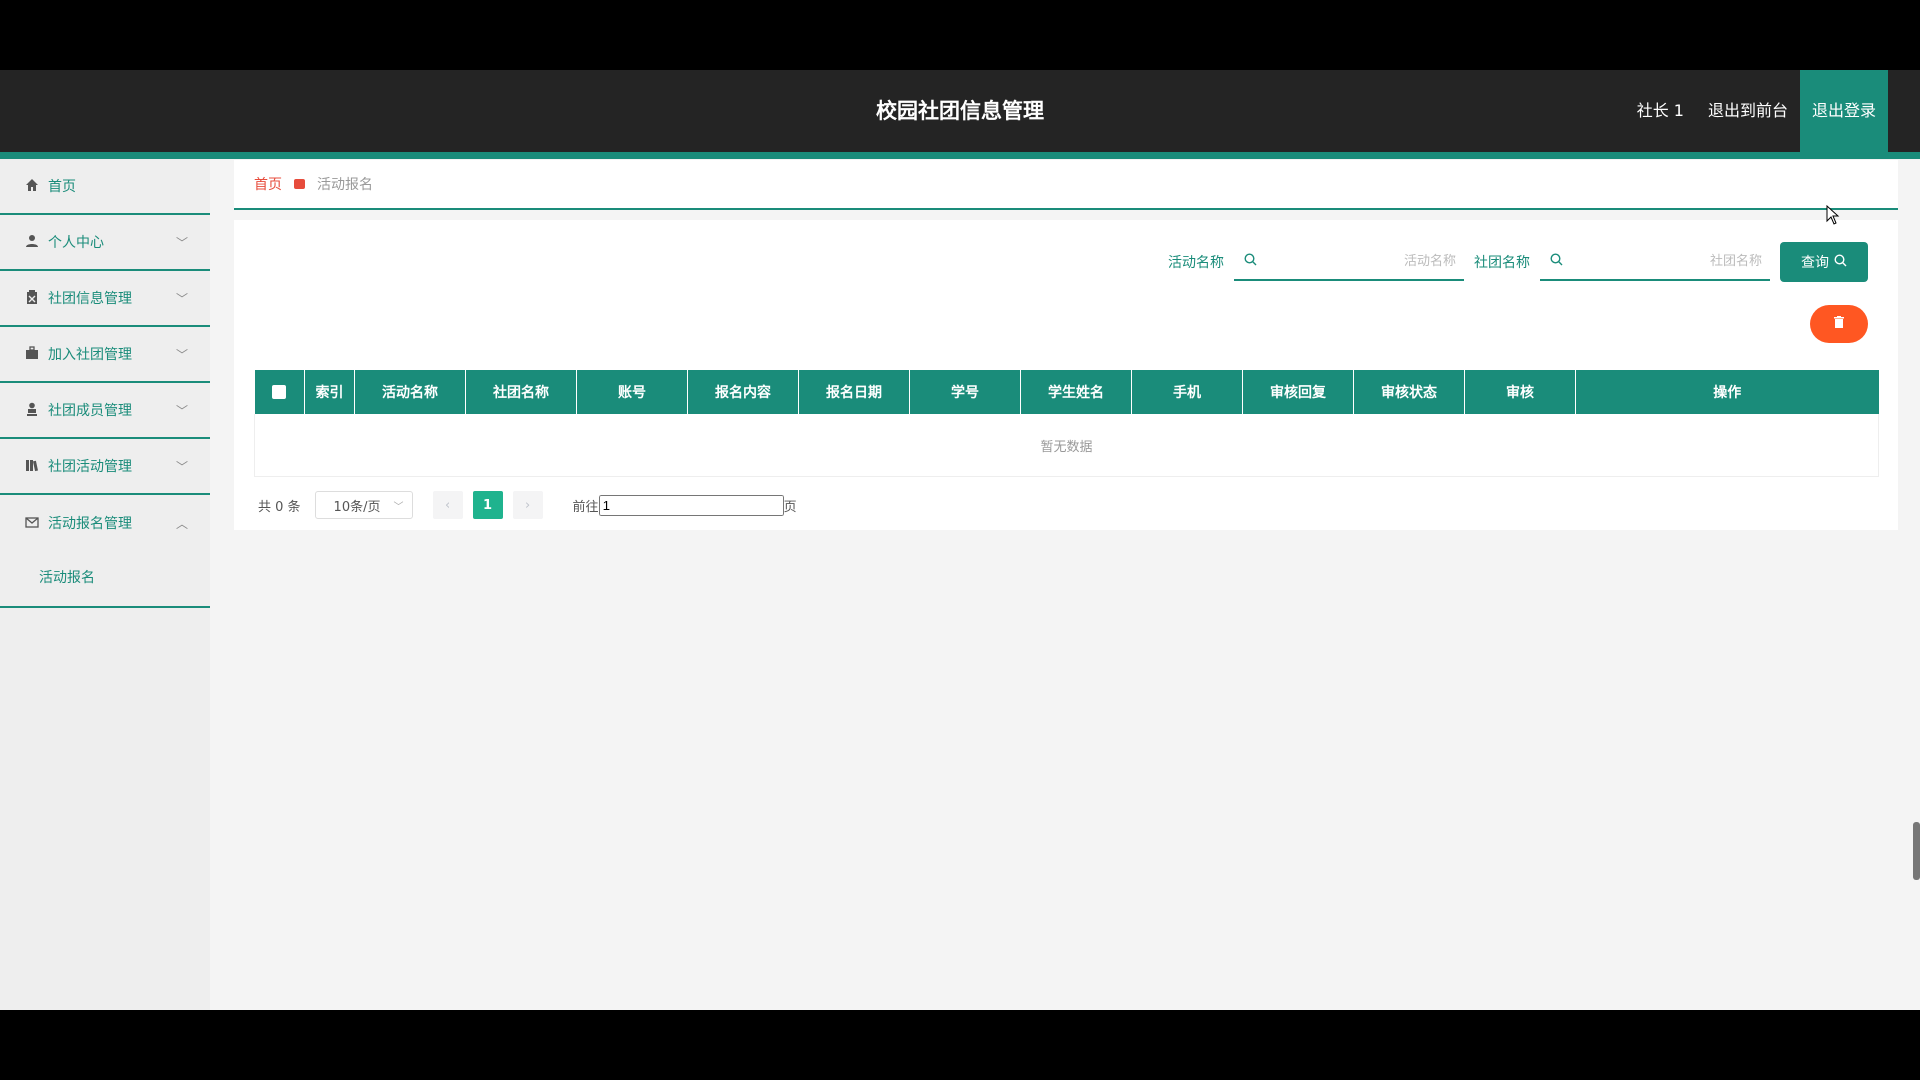 The width and height of the screenshot is (1920, 1080). Describe the element at coordinates (32, 354) in the screenshot. I see `briefcase-icon` at that location.